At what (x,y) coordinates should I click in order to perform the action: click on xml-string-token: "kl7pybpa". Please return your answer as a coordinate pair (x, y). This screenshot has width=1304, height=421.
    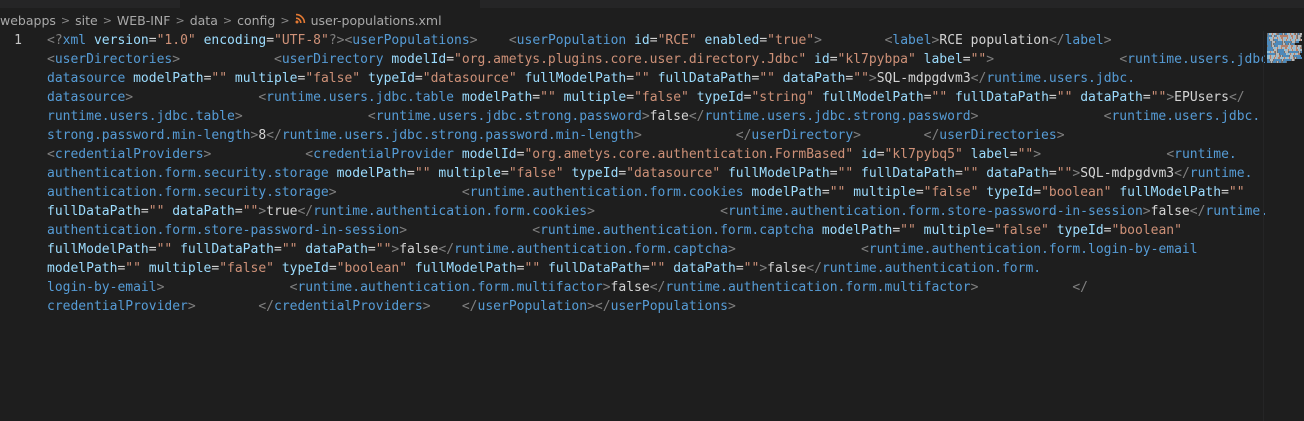
    Looking at the image, I should click on (876, 59).